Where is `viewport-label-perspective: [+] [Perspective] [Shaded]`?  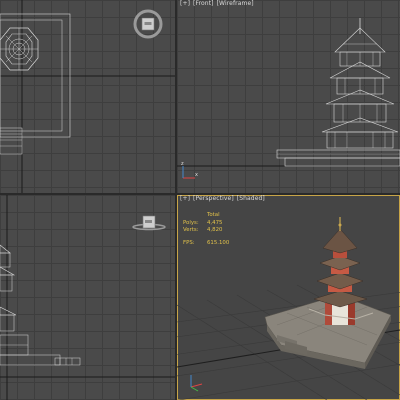
viewport-label-perspective: [+] [Perspective] [Shaded] is located at coordinates (223, 198).